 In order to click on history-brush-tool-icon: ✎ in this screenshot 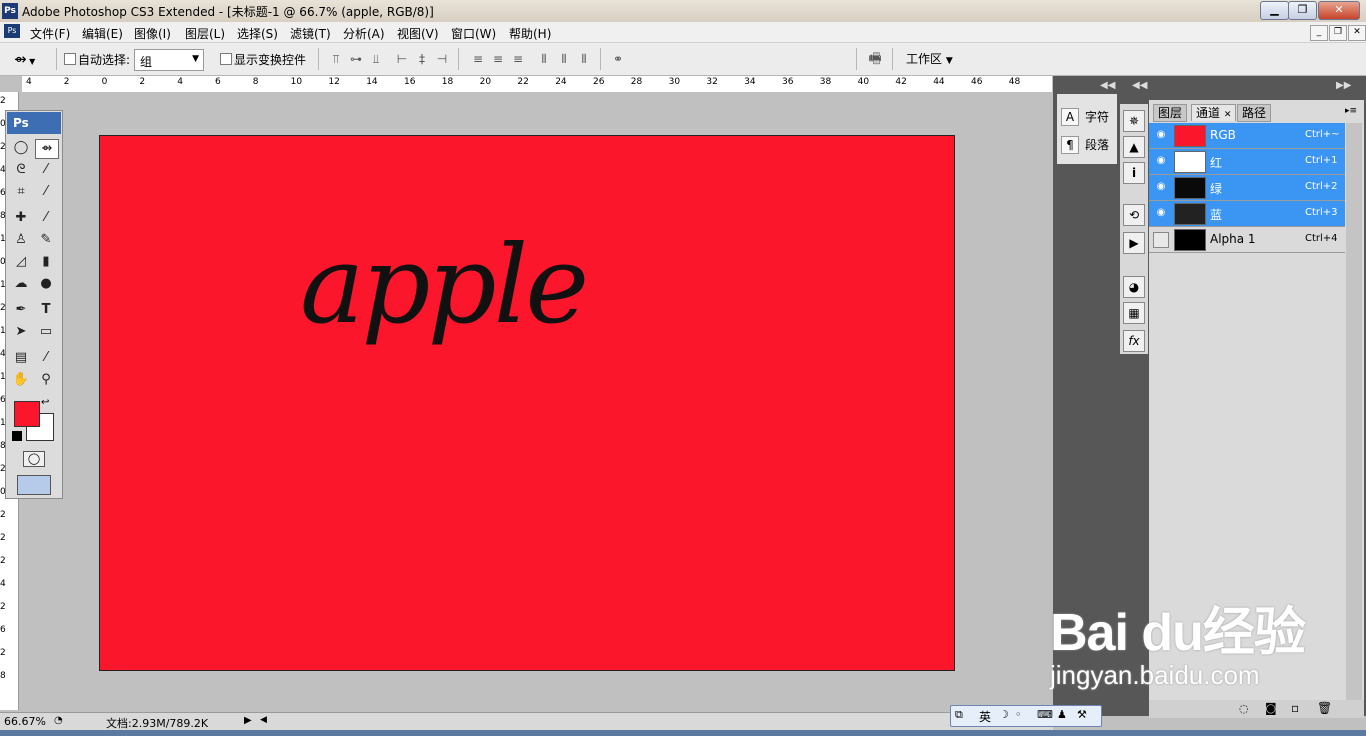, I will do `click(46, 240)`.